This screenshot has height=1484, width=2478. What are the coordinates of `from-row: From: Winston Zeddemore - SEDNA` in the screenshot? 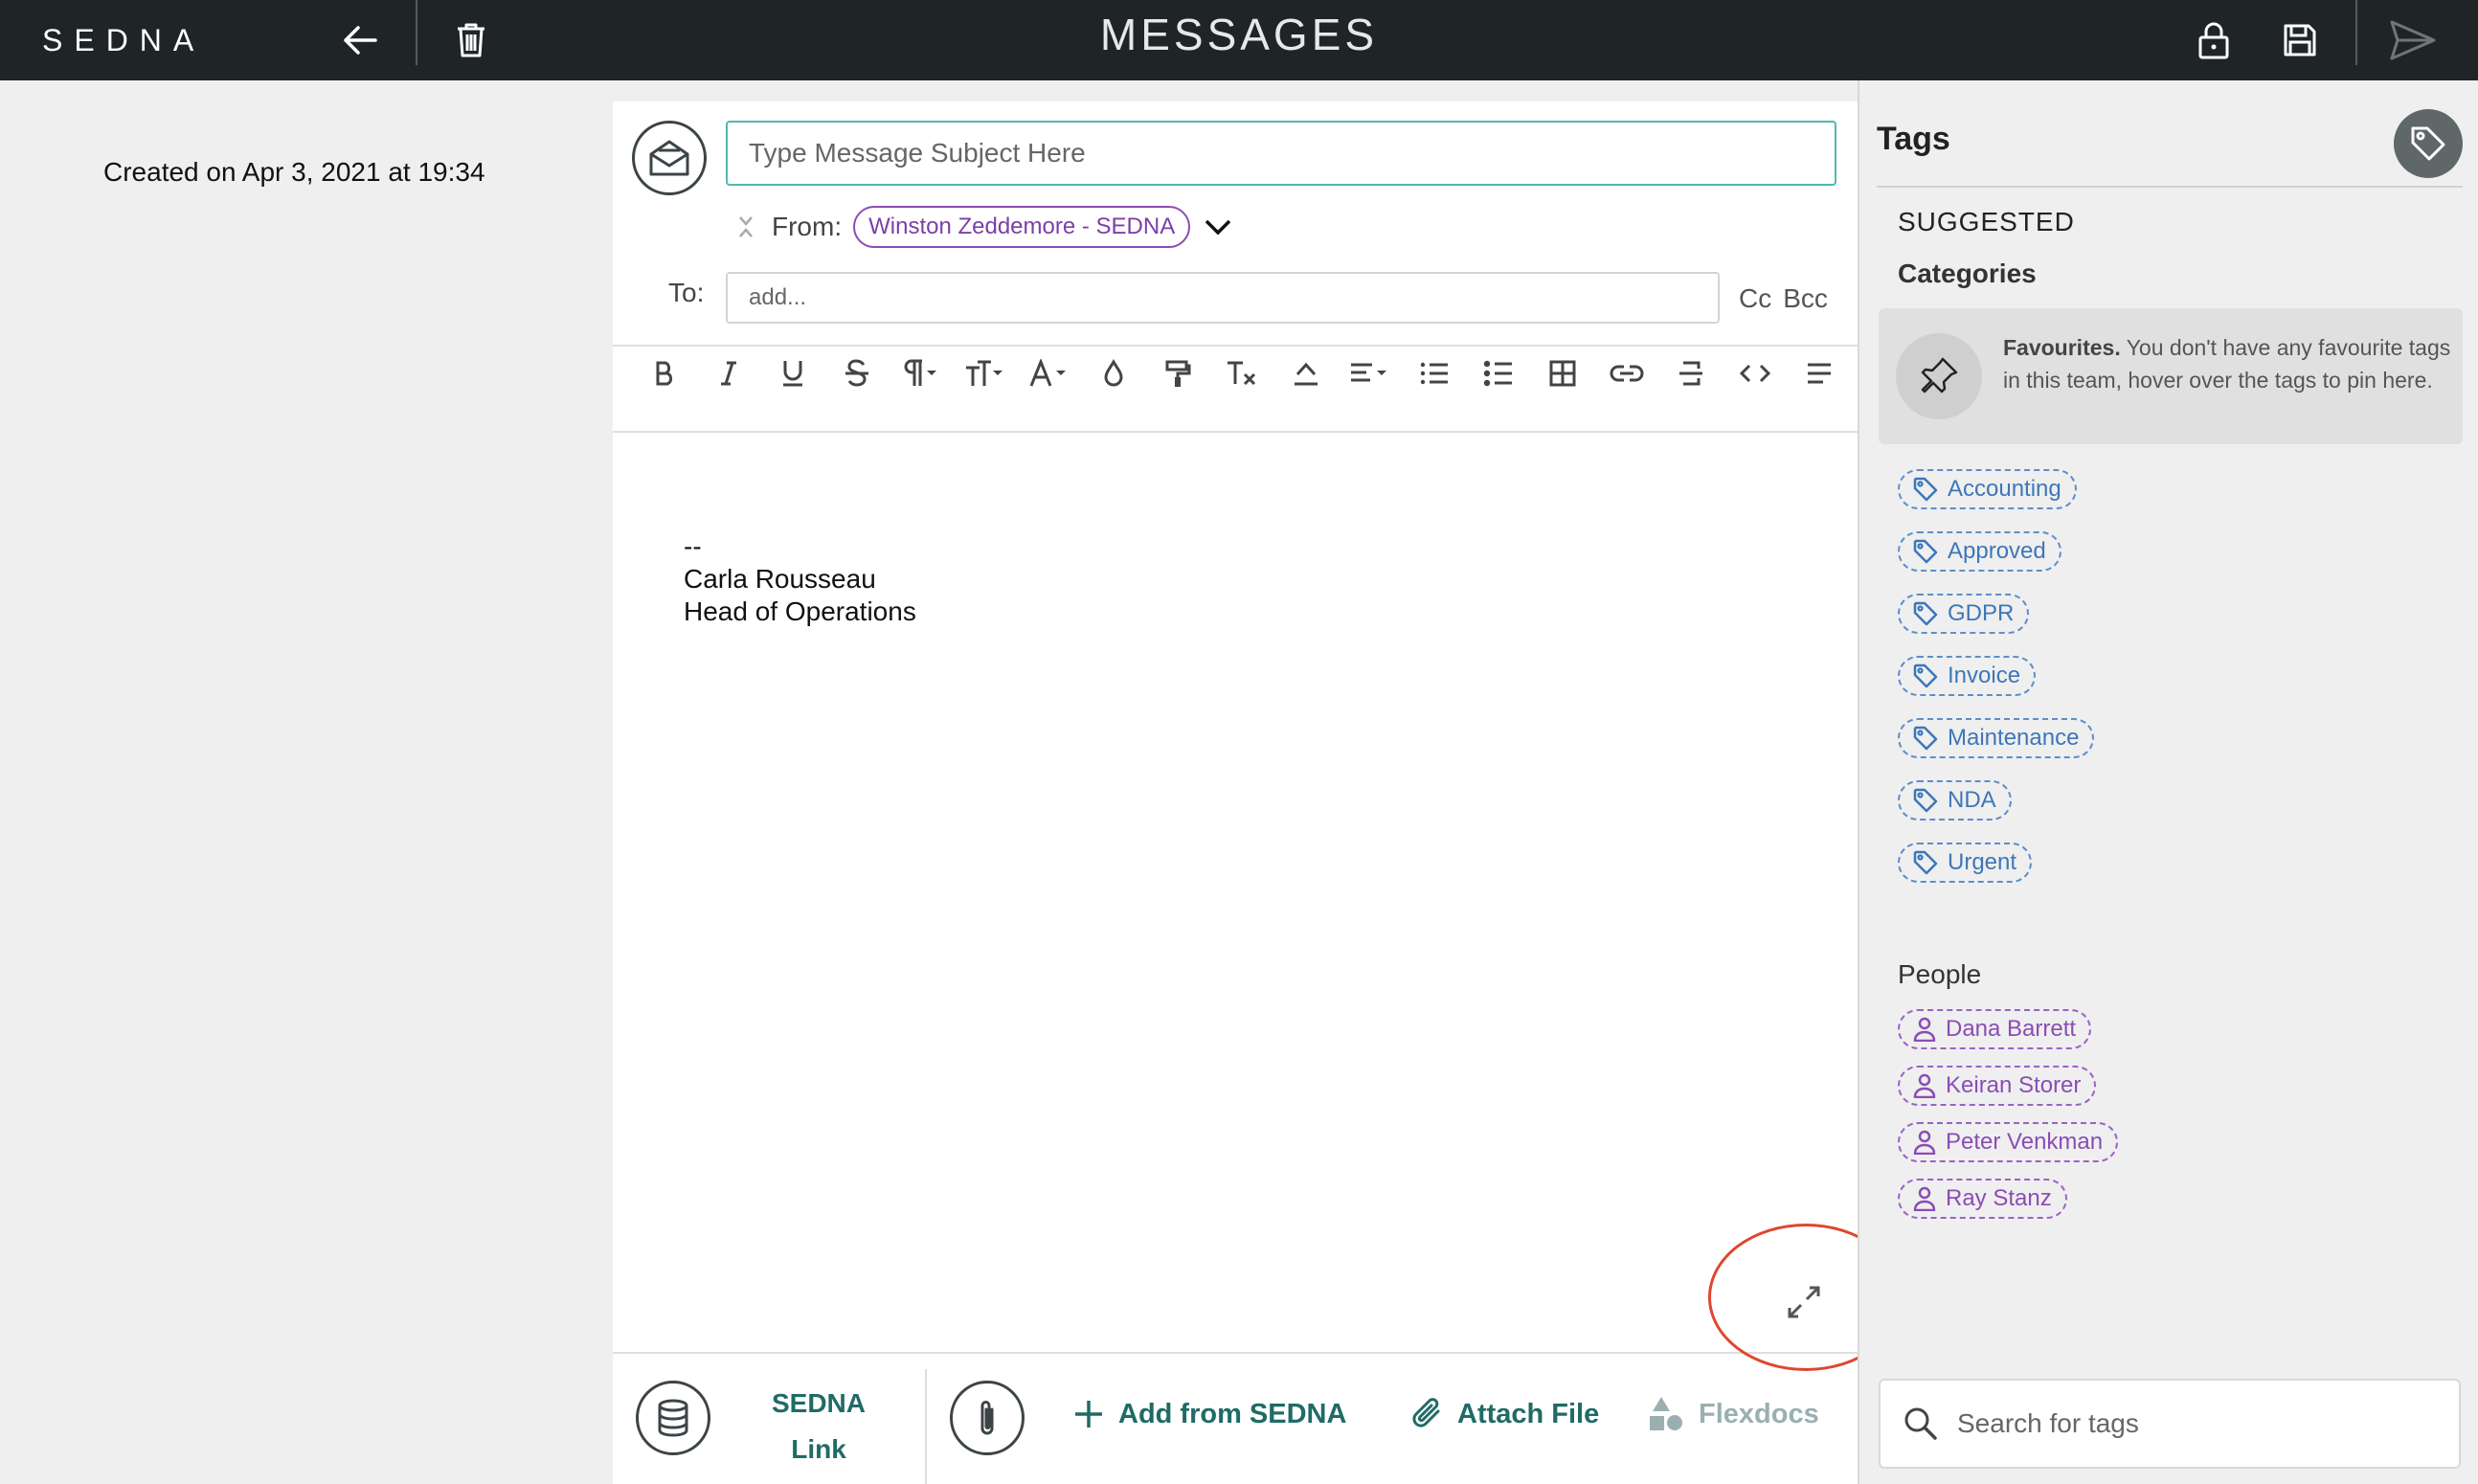 It's located at (984, 227).